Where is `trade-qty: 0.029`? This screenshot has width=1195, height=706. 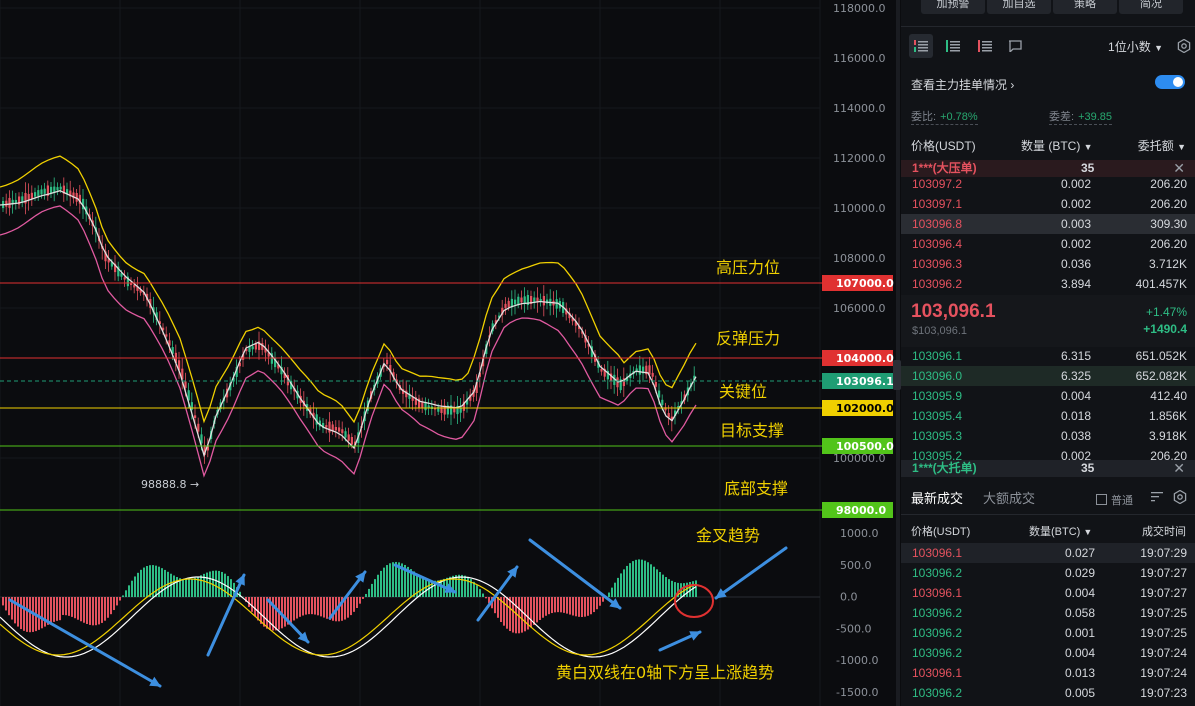 trade-qty: 0.029 is located at coordinates (1079, 573).